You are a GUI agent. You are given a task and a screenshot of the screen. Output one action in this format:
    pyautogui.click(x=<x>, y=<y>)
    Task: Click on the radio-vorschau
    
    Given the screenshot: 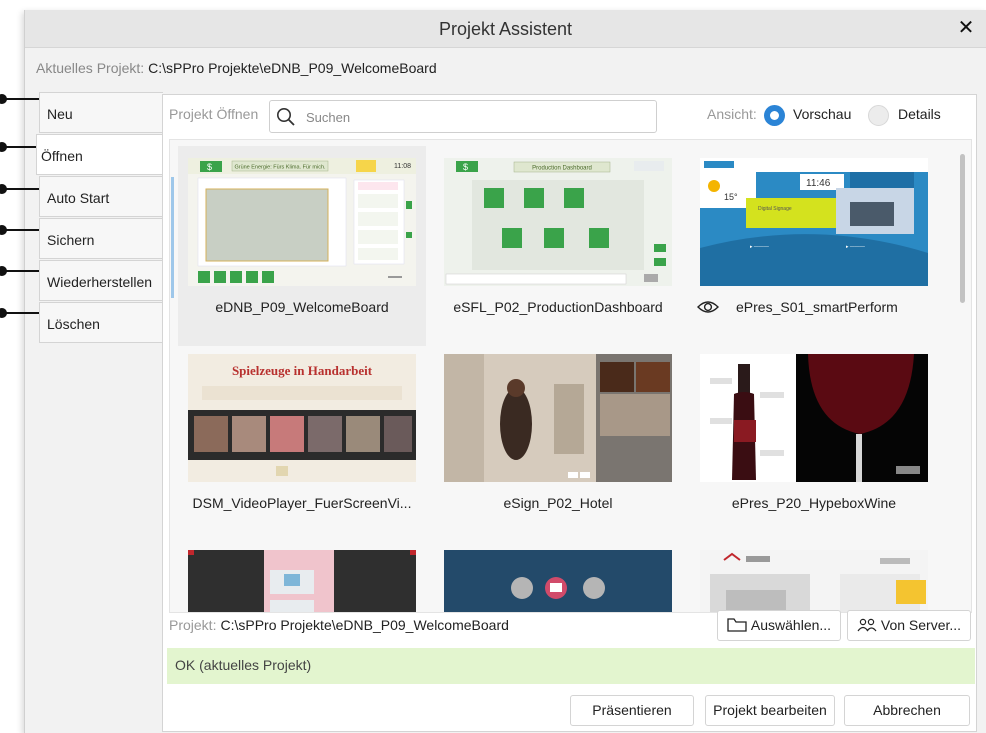 What is the action you would take?
    pyautogui.click(x=774, y=115)
    